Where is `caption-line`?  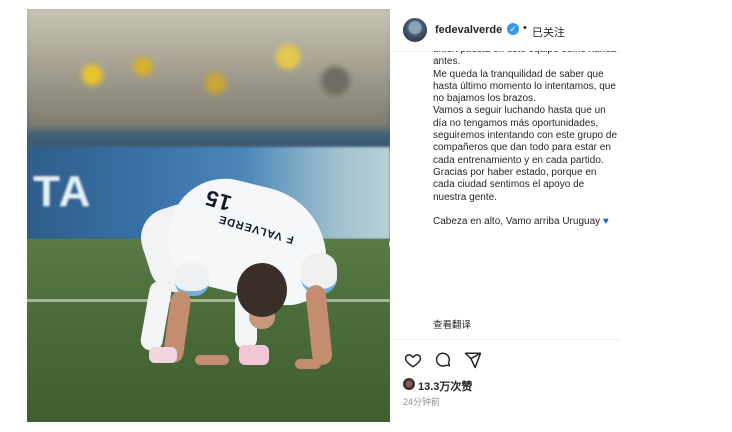
caption-line is located at coordinates (525, 210).